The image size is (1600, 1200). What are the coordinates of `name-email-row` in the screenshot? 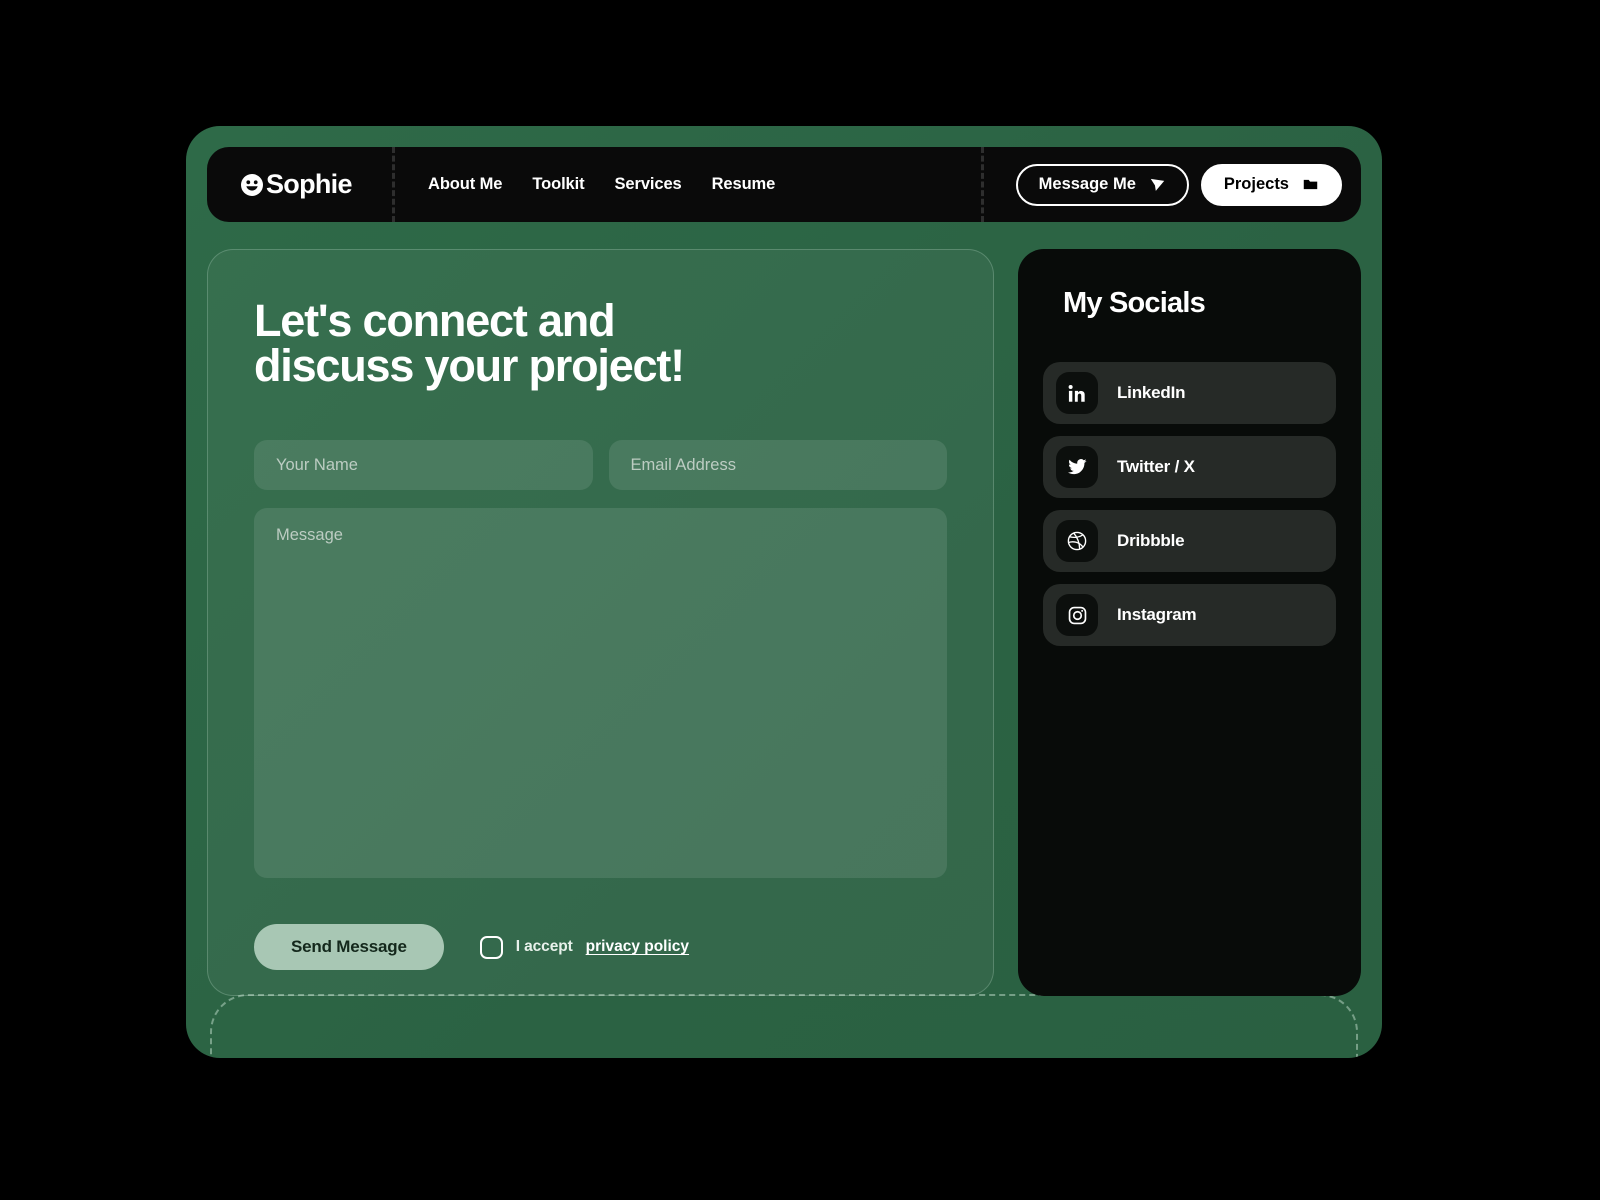 It's located at (600, 465).